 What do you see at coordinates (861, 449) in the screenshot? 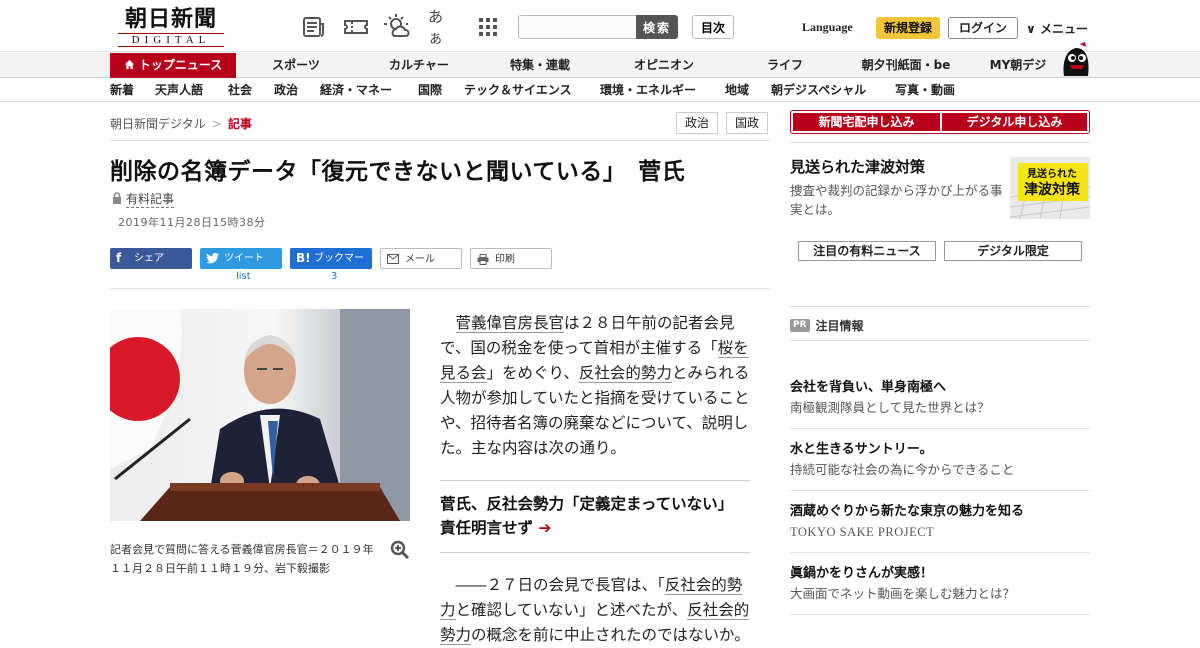
I see `pr-item-title: 水と生きるサントリー。` at bounding box center [861, 449].